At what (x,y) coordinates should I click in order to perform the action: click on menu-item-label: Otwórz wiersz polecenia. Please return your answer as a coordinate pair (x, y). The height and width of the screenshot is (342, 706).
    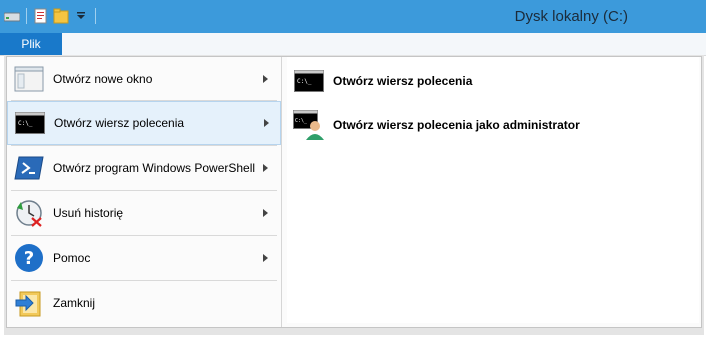
    Looking at the image, I should click on (119, 123).